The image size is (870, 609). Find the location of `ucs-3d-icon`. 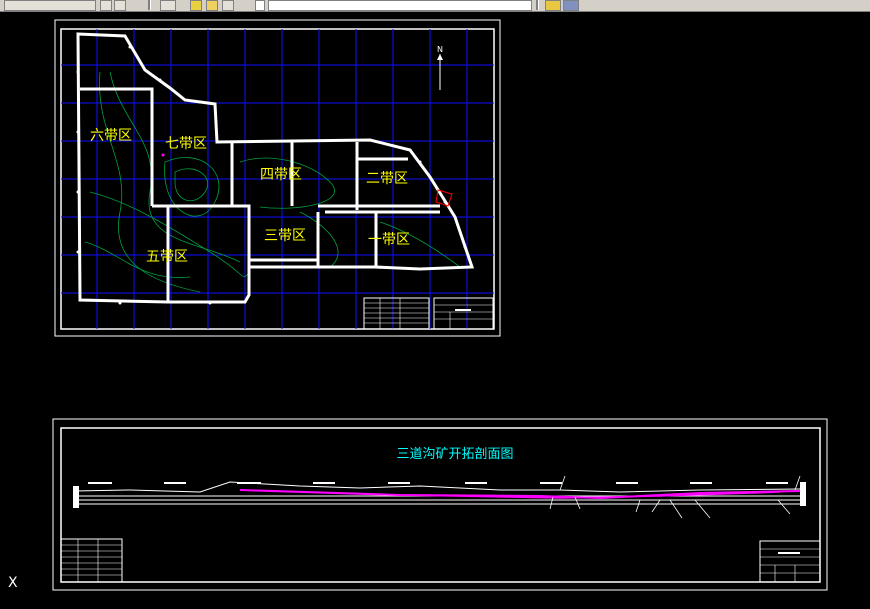

ucs-3d-icon is located at coordinates (571, 5).